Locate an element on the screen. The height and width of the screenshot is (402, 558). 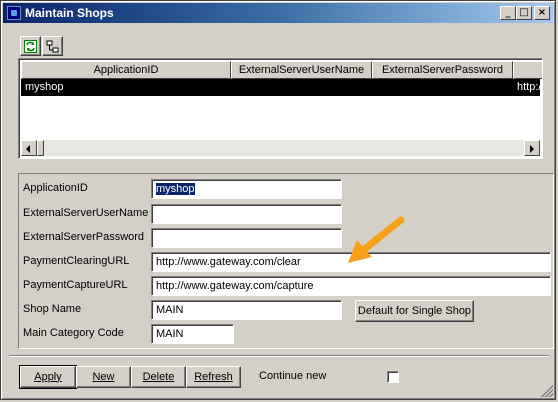
arrow-right-icon is located at coordinates (532, 149).